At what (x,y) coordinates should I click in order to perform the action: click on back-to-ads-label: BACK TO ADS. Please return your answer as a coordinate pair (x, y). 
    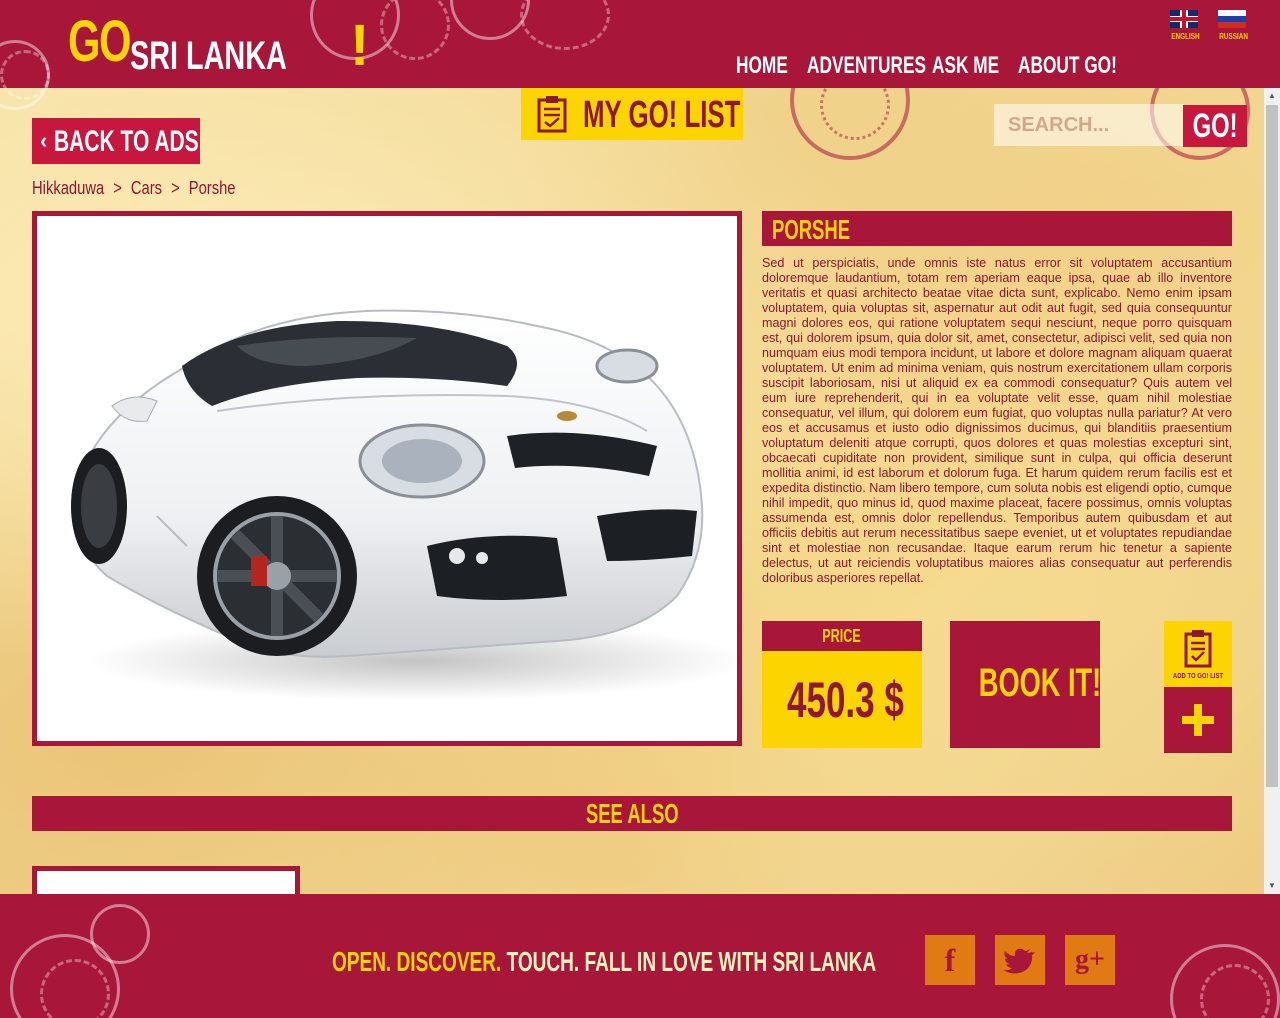
    Looking at the image, I should click on (126, 141).